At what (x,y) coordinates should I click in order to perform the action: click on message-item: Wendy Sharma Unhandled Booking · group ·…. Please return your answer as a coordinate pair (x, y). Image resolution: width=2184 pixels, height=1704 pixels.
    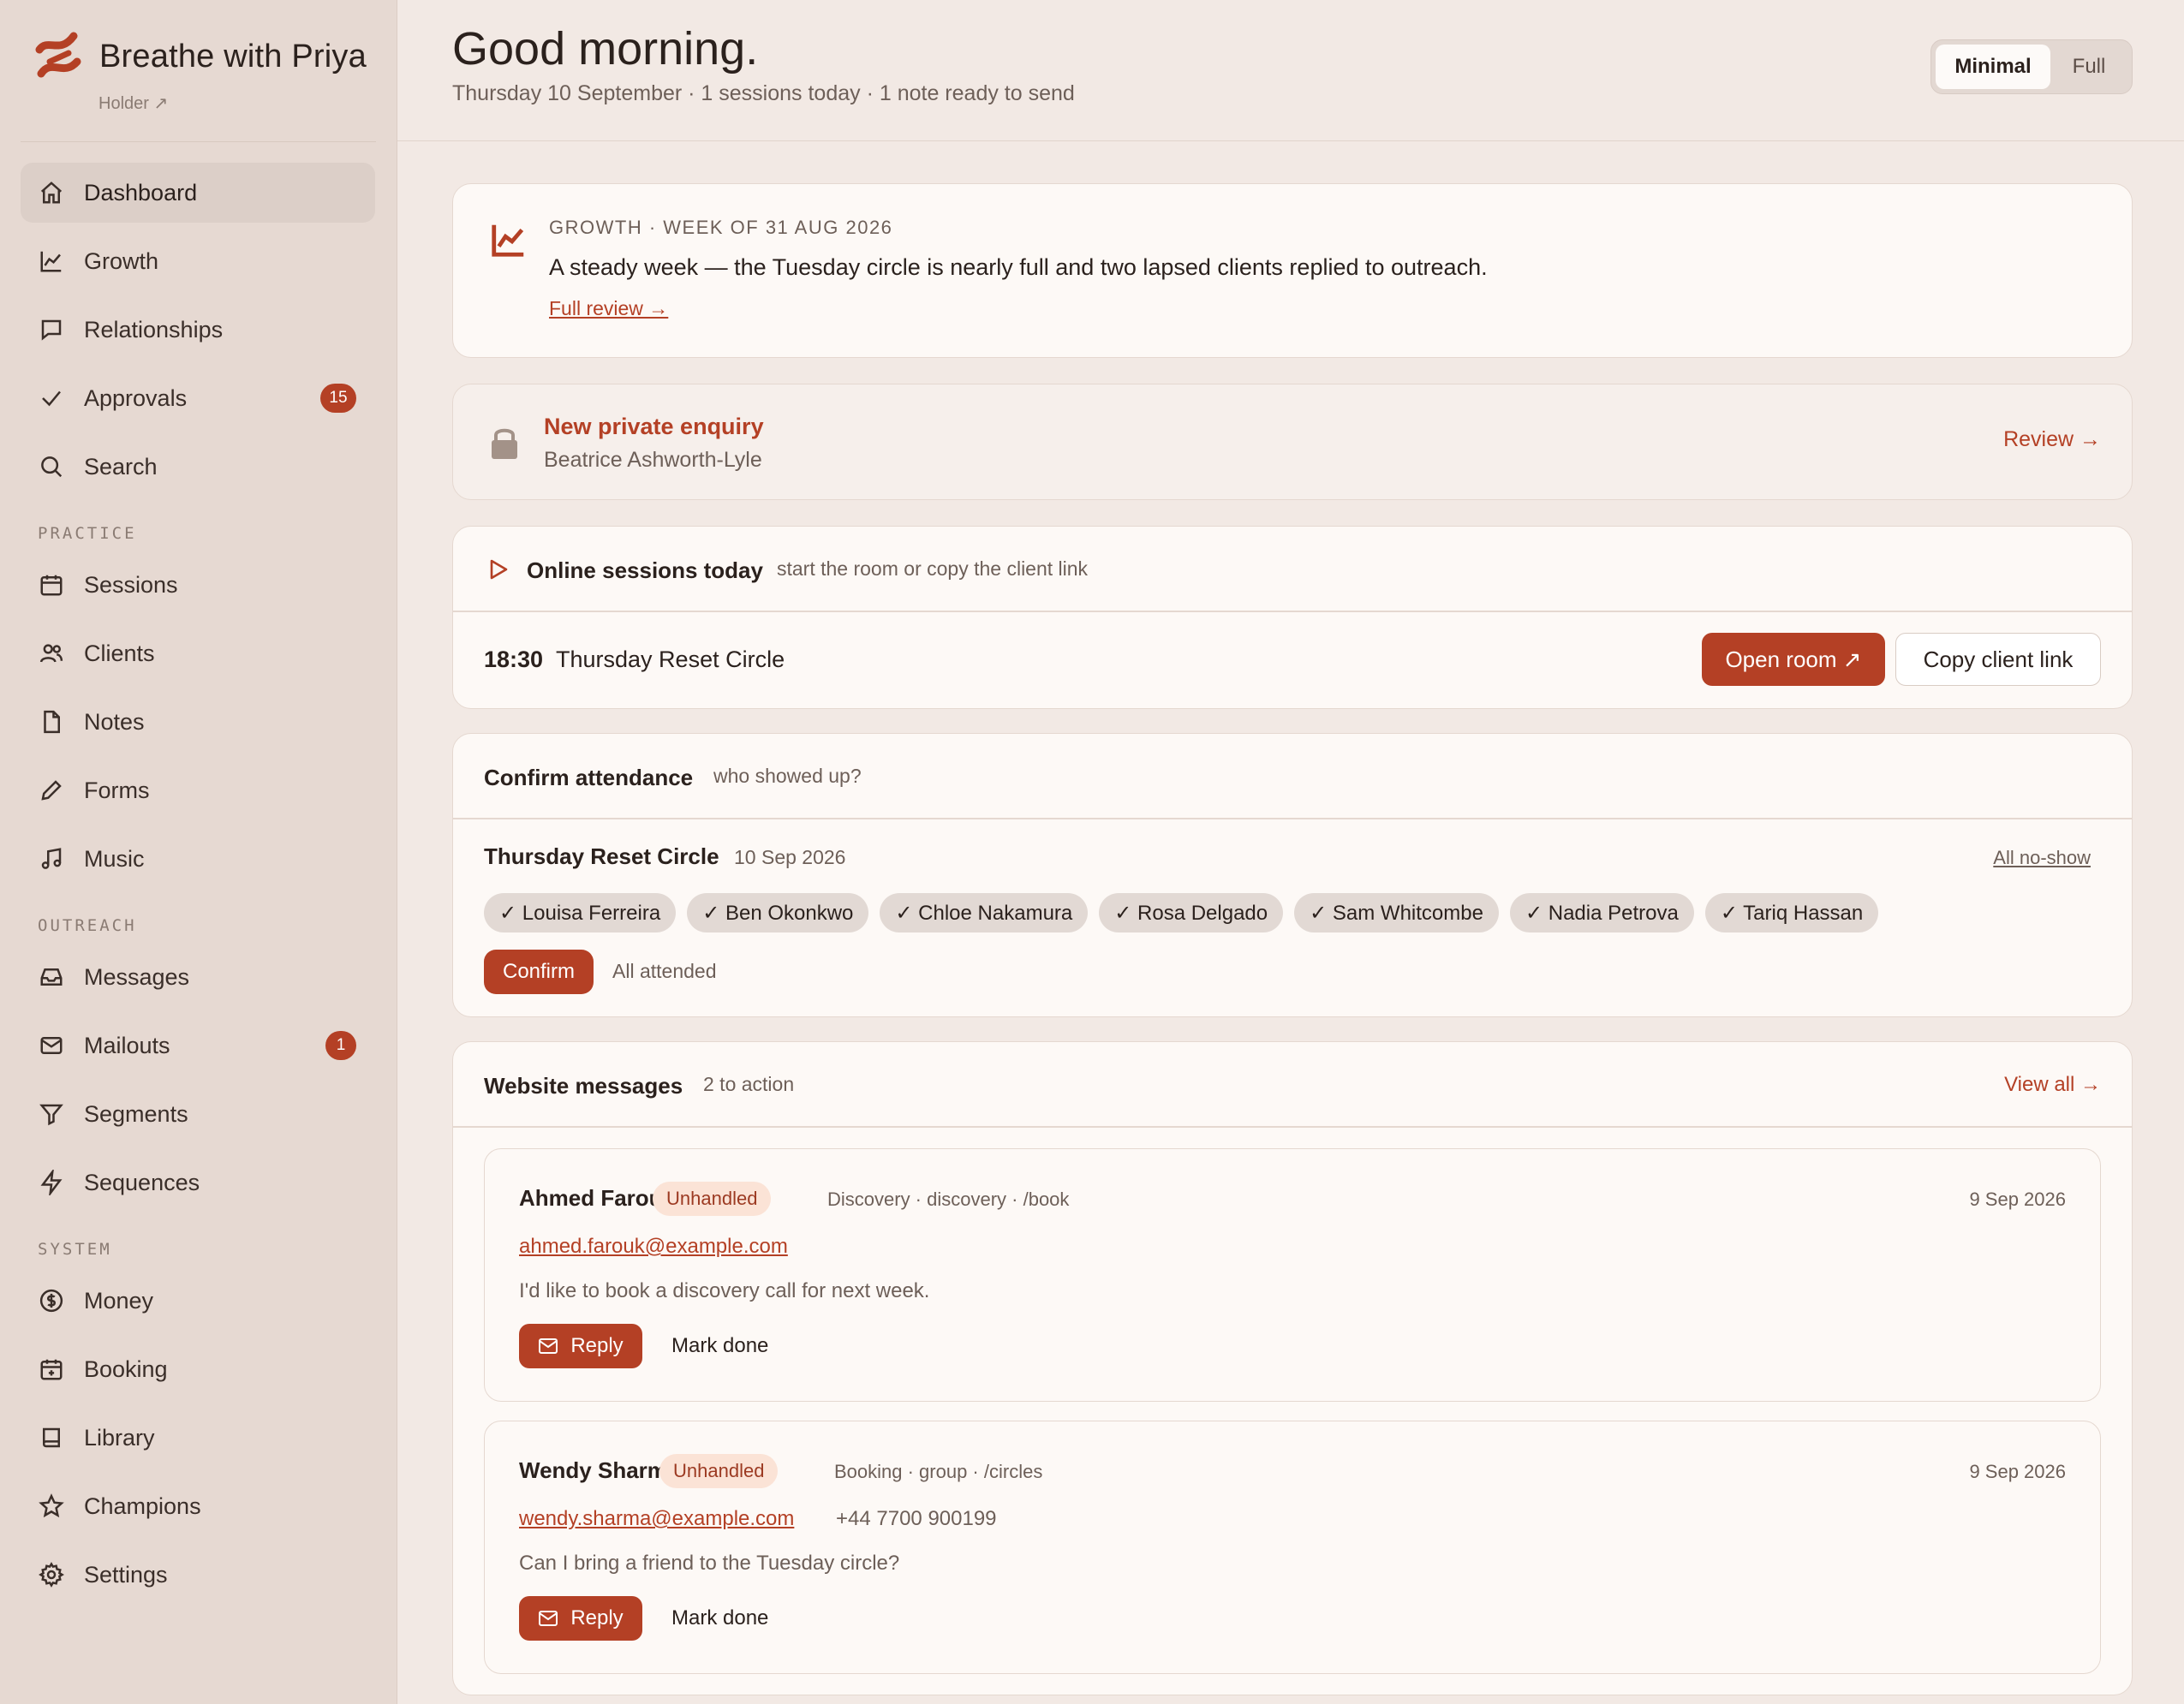
    Looking at the image, I should click on (1292, 1547).